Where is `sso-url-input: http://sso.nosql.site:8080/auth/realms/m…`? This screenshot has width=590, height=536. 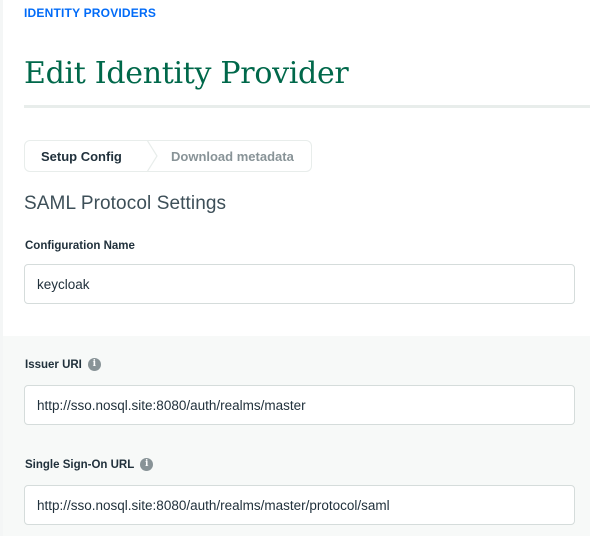 sso-url-input: http://sso.nosql.site:8080/auth/realms/m… is located at coordinates (299, 505).